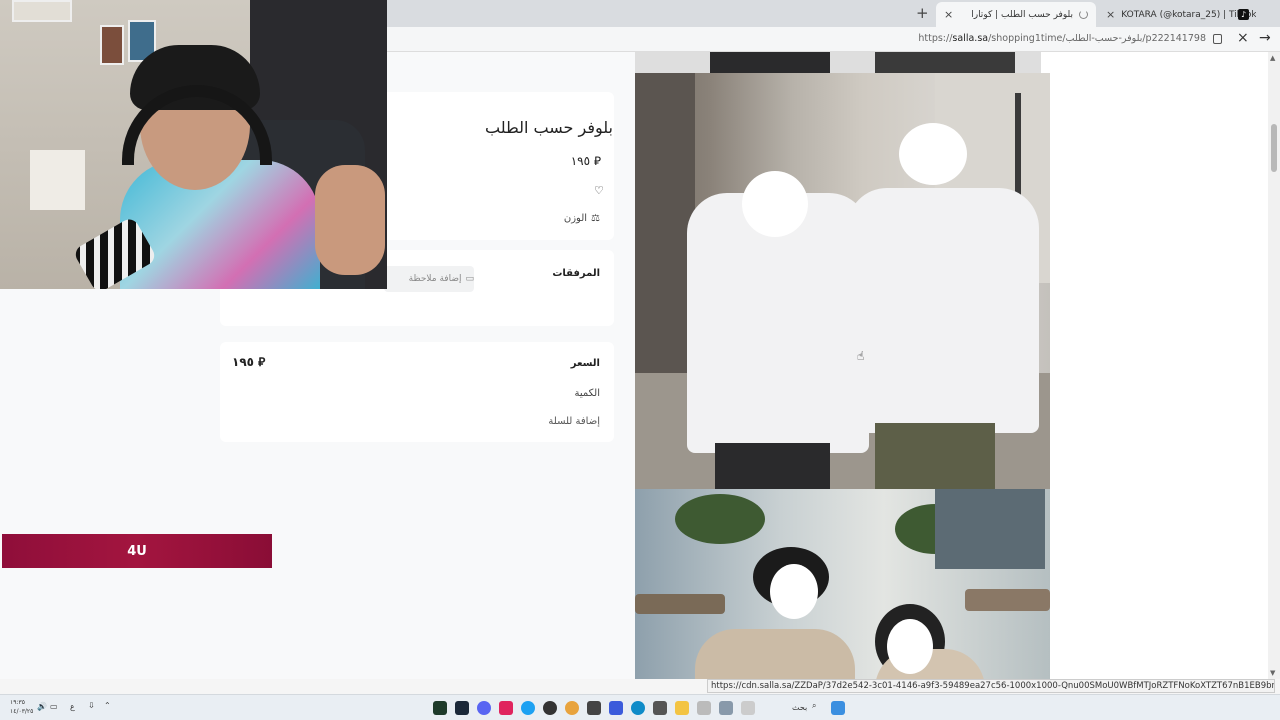  Describe the element at coordinates (814, 706) in the screenshot. I see `search-icon: ⌕` at that location.